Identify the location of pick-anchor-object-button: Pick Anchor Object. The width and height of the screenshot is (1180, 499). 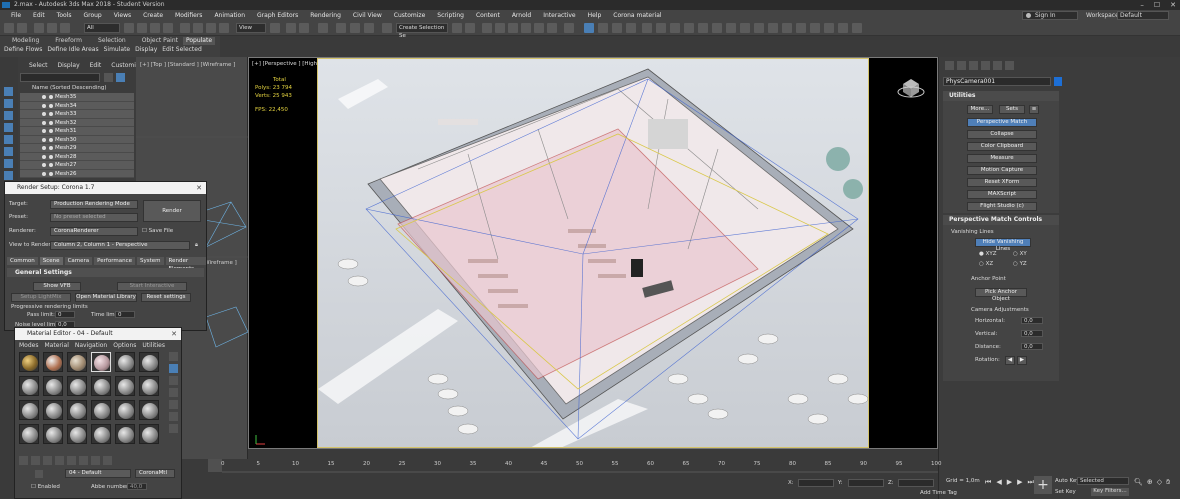
(1001, 295).